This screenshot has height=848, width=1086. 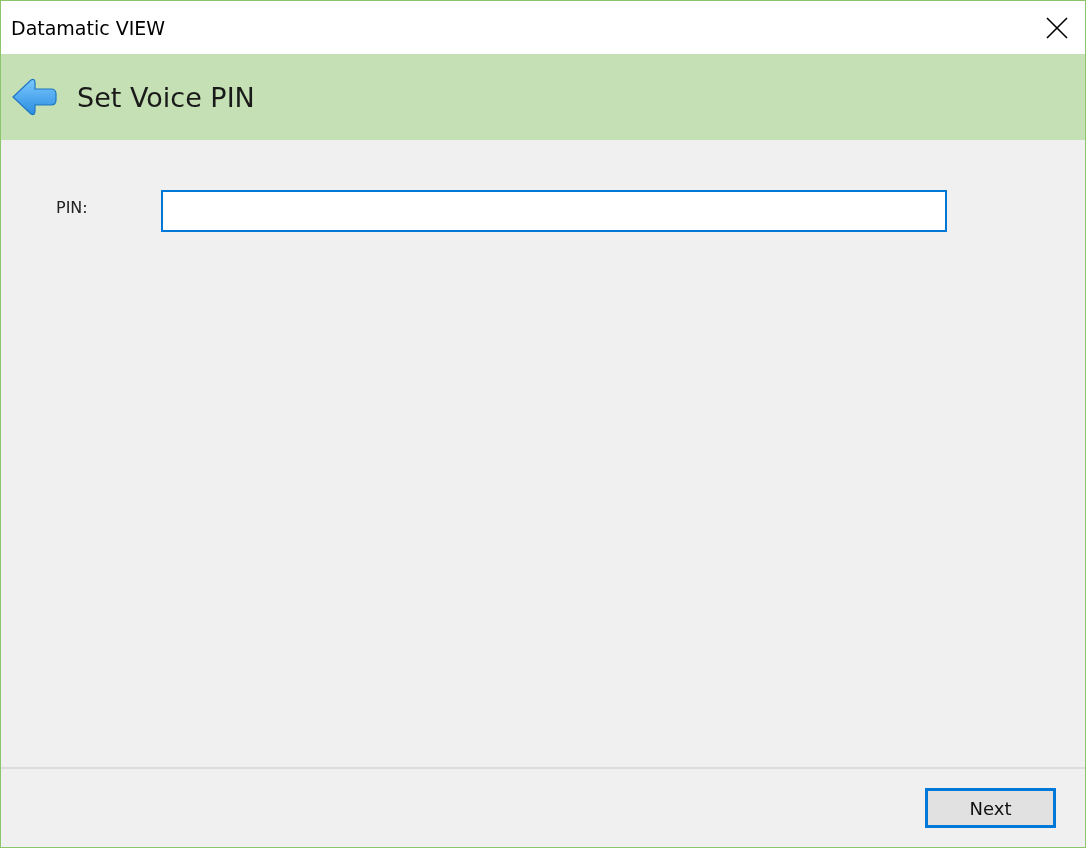 What do you see at coordinates (554, 211) in the screenshot?
I see `pin-input-field` at bounding box center [554, 211].